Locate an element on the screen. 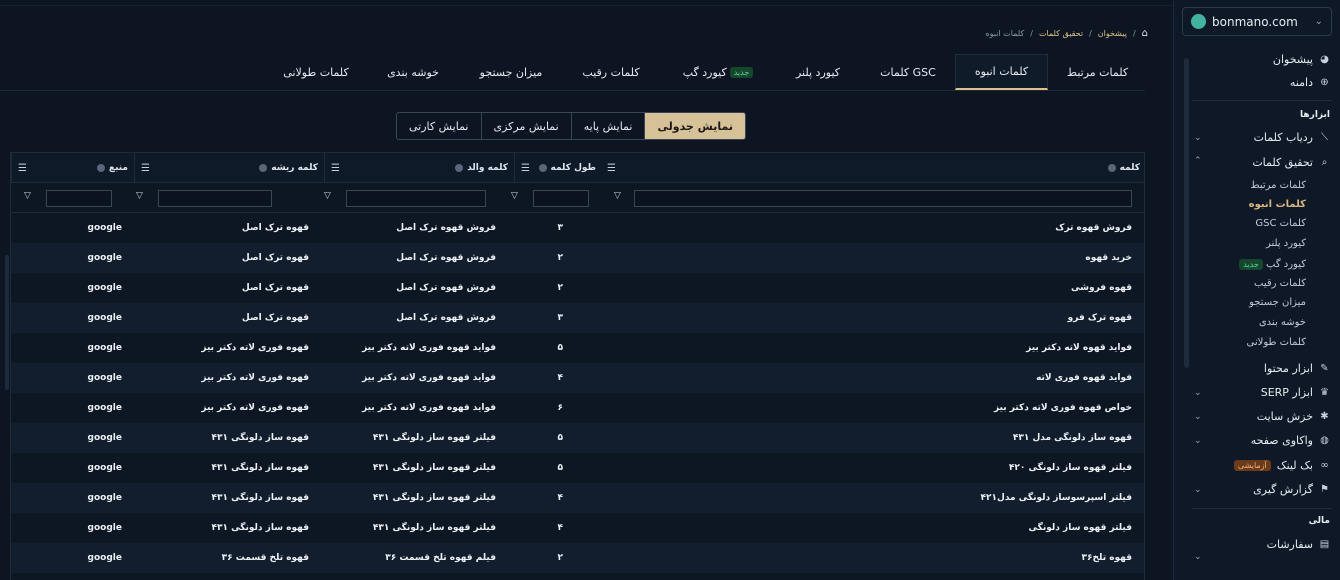  filter-root-input is located at coordinates (215, 198).